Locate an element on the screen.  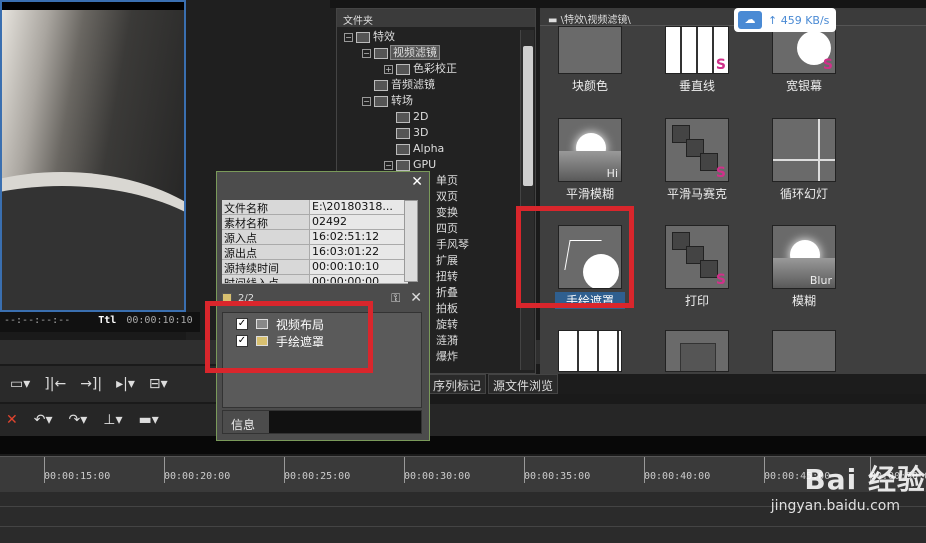
upload-speed-badge: ☁ ↑ 459 KB/s is located at coordinates (785, 20).